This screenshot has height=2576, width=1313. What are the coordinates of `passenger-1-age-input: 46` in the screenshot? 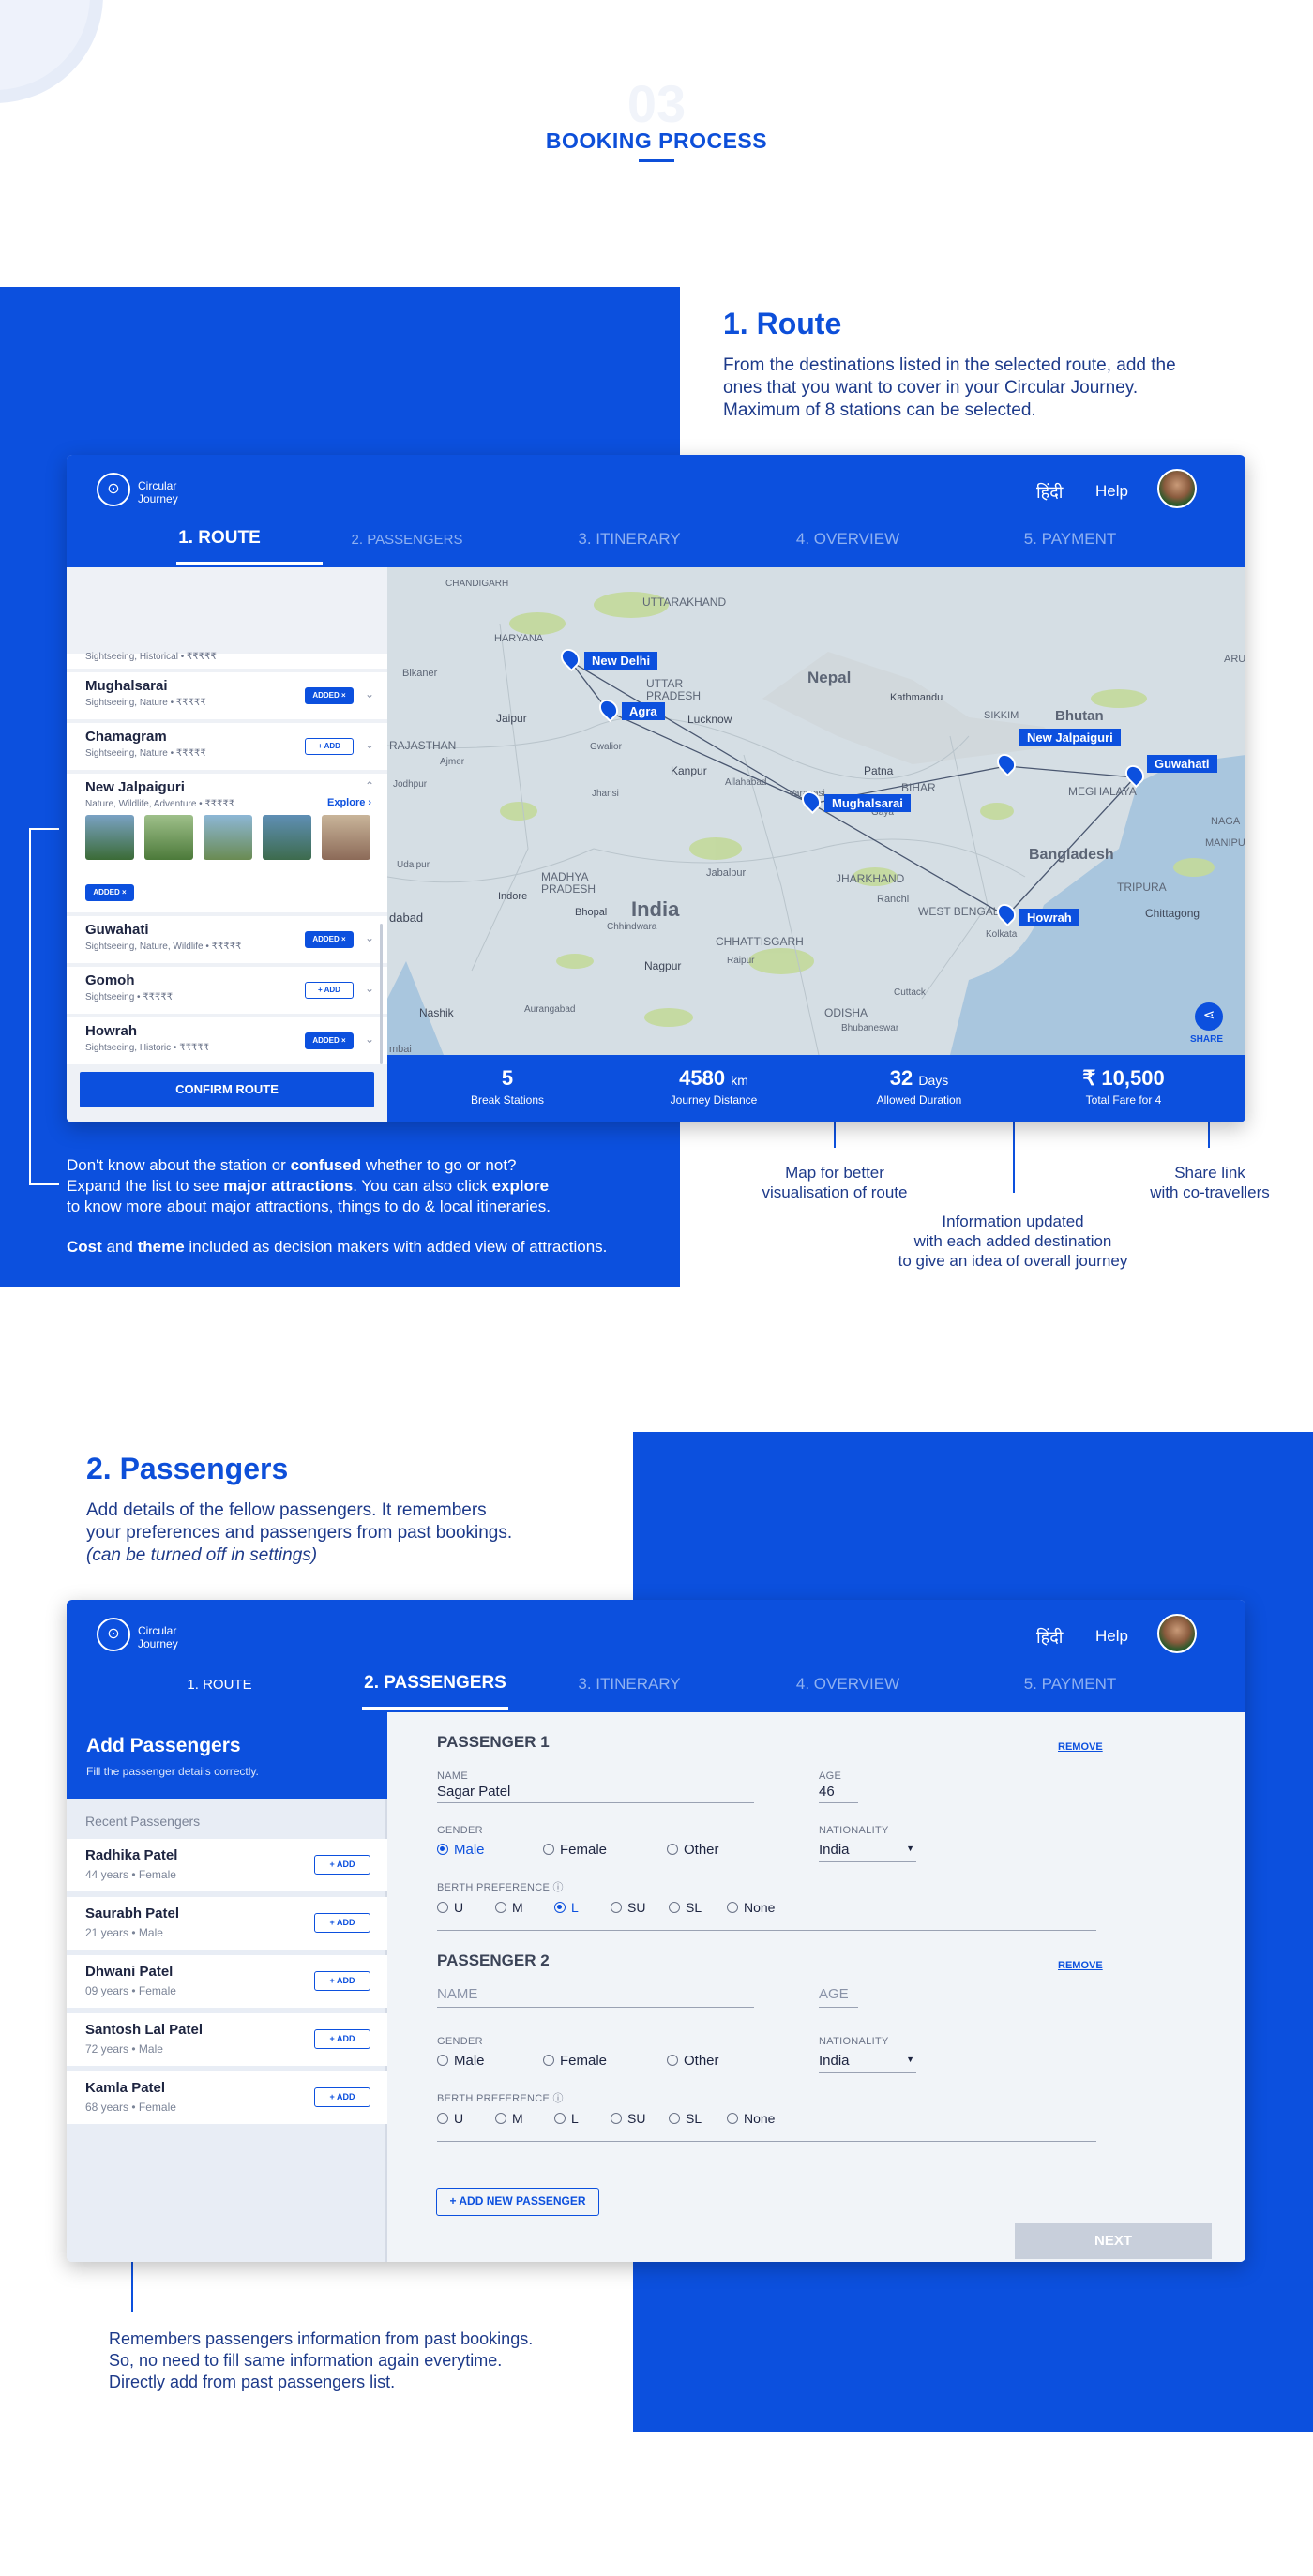 It's located at (827, 1792).